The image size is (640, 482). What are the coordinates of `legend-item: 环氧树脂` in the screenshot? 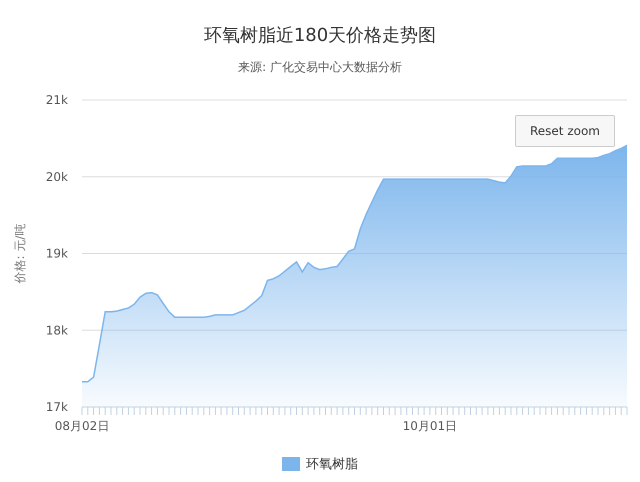 It's located at (320, 464).